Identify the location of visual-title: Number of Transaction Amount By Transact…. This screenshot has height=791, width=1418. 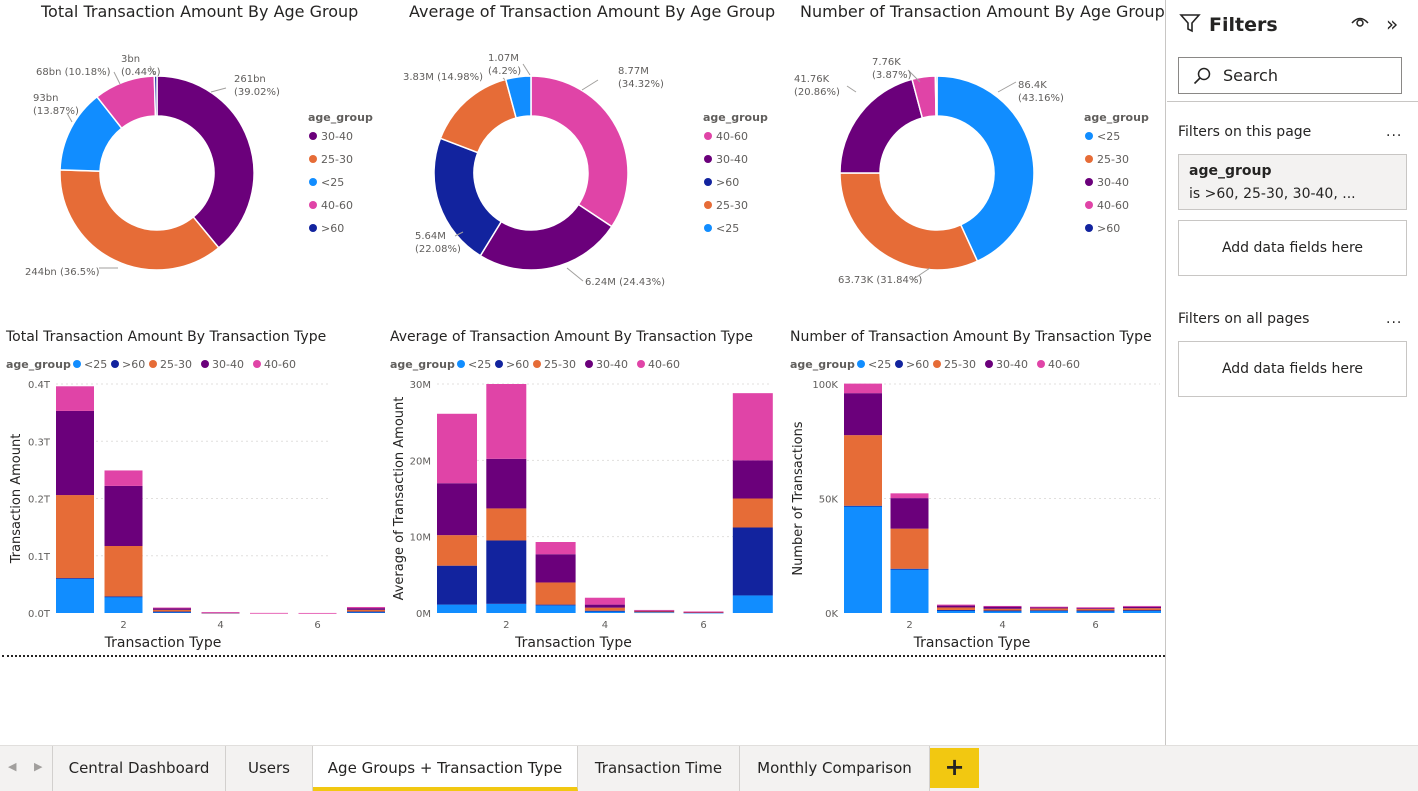
(971, 337).